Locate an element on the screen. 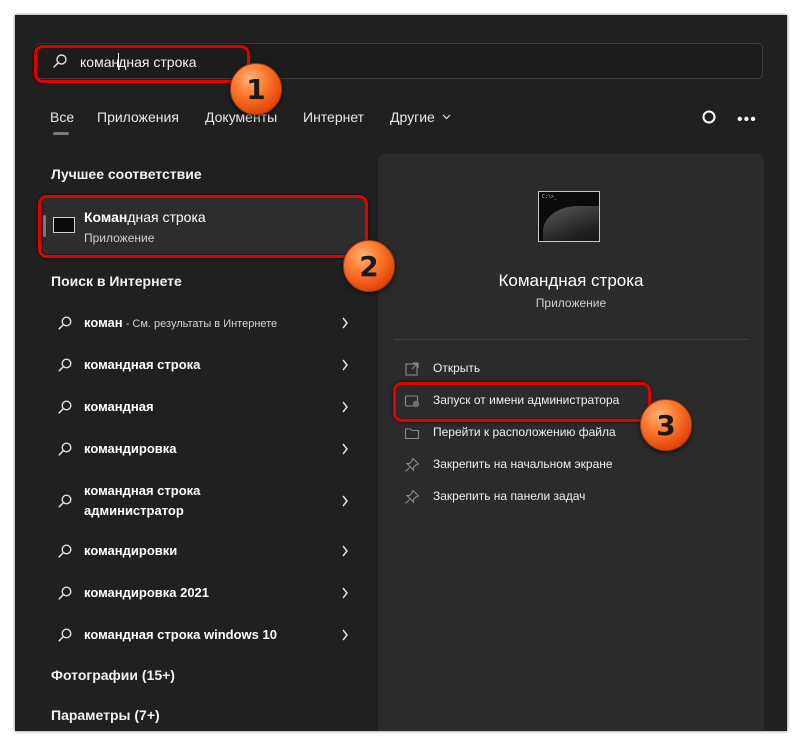  step-badge-number: 1 is located at coordinates (256, 89).